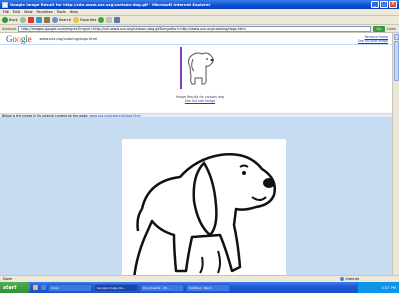  I want to click on task-paint: Untitled - Paint, so click(208, 287).